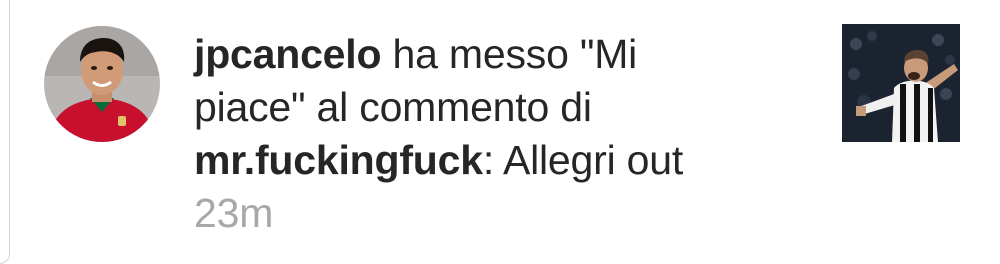 This screenshot has width=1000, height=264. I want to click on actor-username-link: jpcancelo, so click(288, 54).